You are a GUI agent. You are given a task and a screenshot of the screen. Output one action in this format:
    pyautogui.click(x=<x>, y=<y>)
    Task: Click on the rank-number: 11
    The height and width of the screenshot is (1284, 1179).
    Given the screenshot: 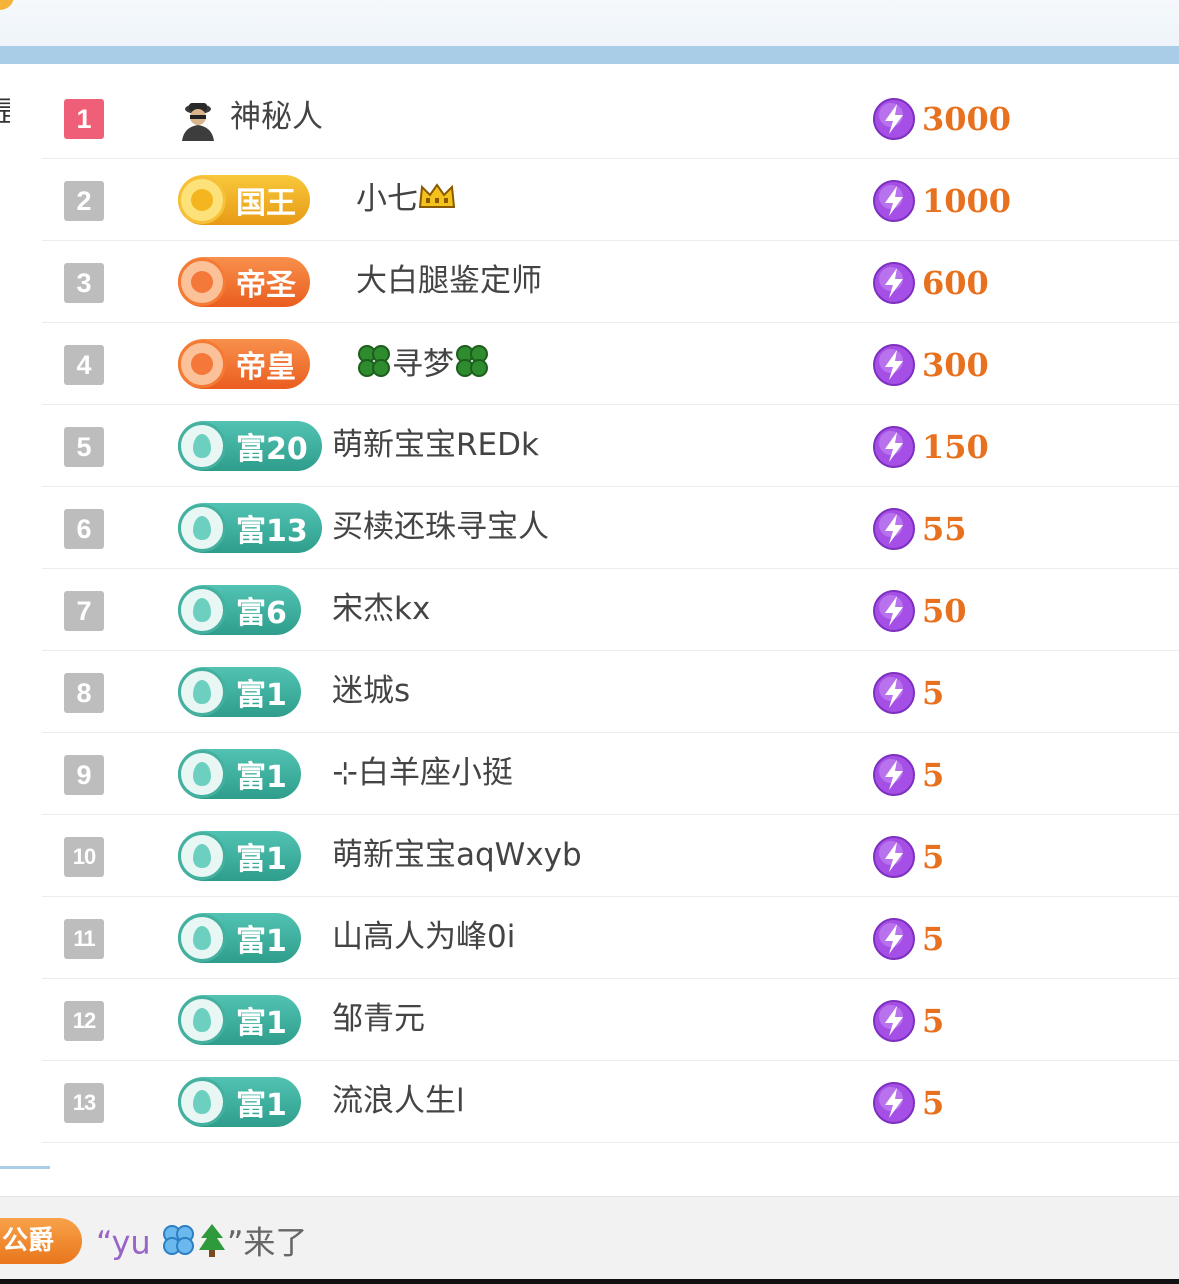 What is the action you would take?
    pyautogui.click(x=84, y=939)
    